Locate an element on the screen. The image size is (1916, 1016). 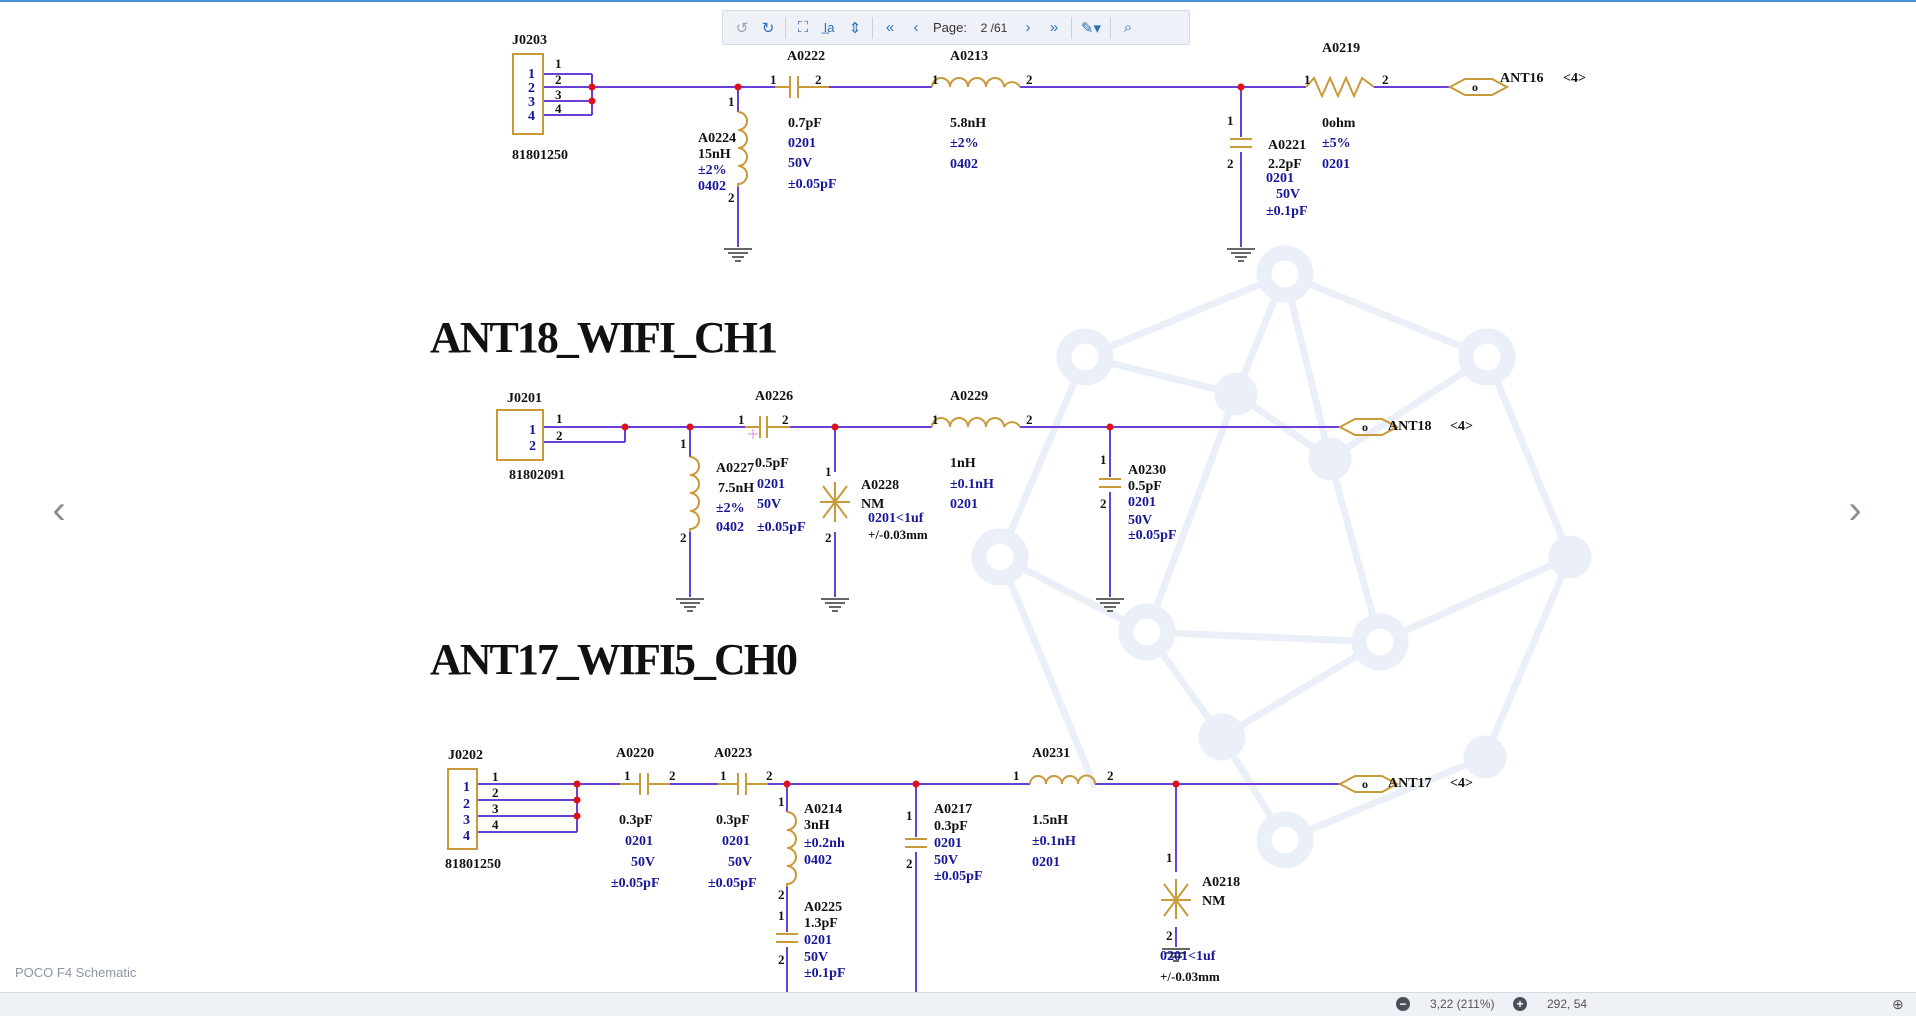
pkg-a0229: 0201 is located at coordinates (964, 504).